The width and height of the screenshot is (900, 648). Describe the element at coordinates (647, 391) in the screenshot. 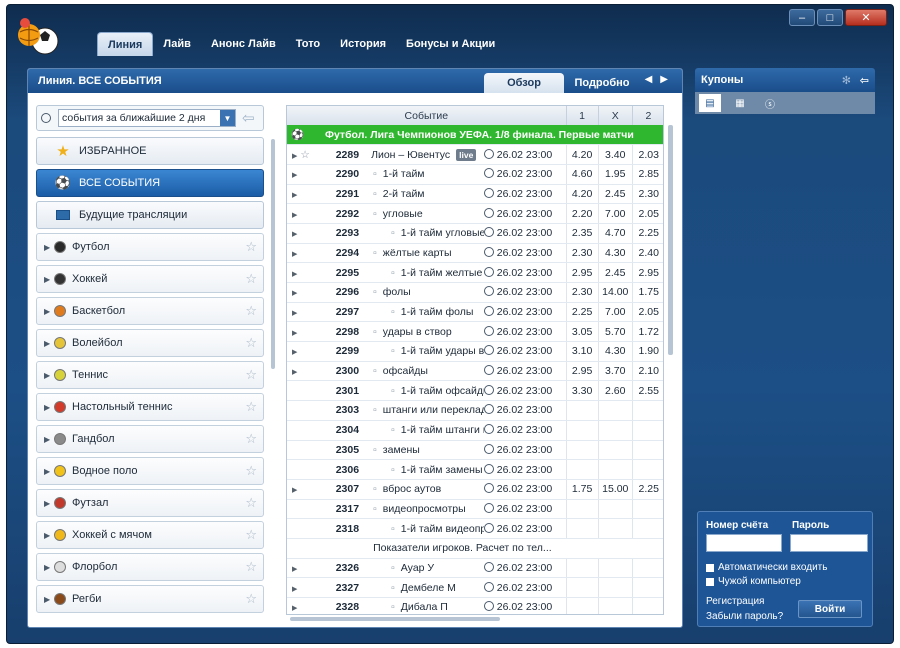

I see `odd-2: 2.55` at that location.